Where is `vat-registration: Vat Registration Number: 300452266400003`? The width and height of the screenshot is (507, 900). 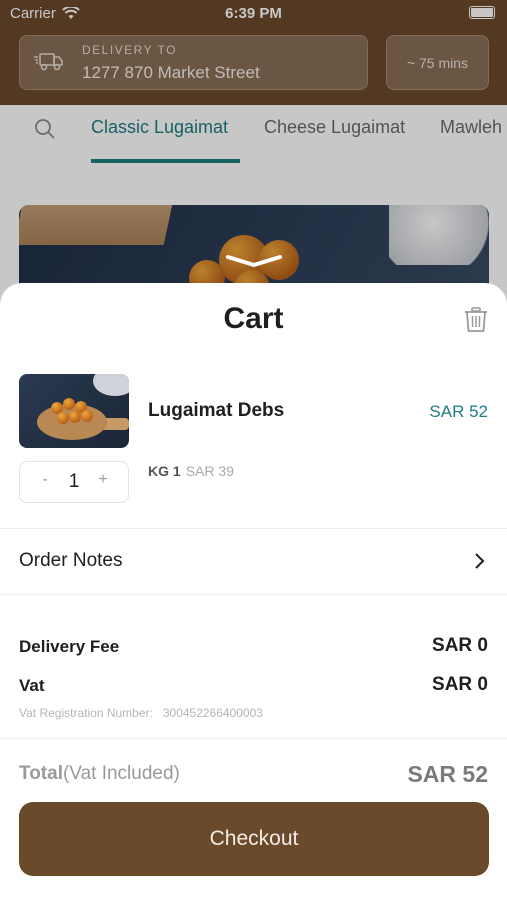 vat-registration: Vat Registration Number: 300452266400003 is located at coordinates (141, 713).